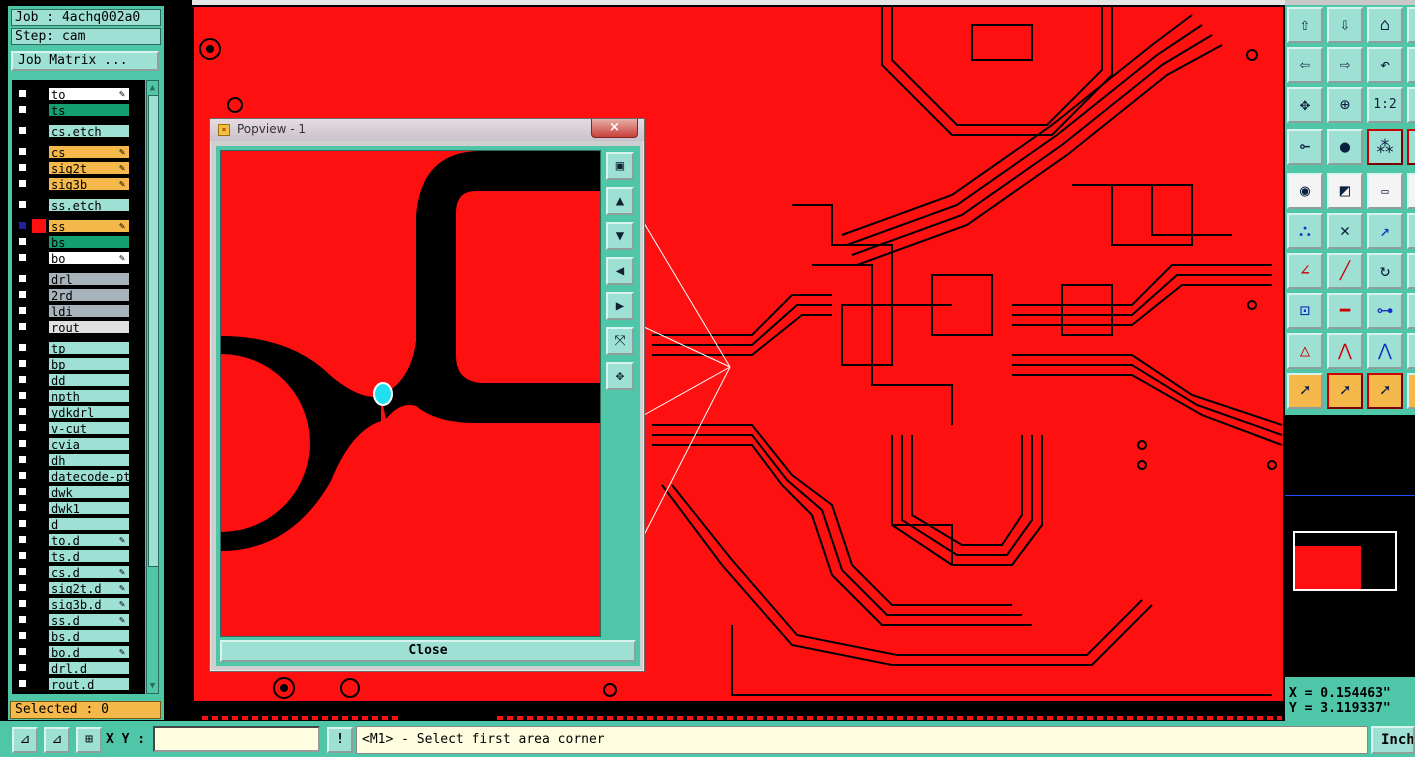 The image size is (1415, 757). Describe the element at coordinates (73, 364) in the screenshot. I see `layer-row: bp` at that location.